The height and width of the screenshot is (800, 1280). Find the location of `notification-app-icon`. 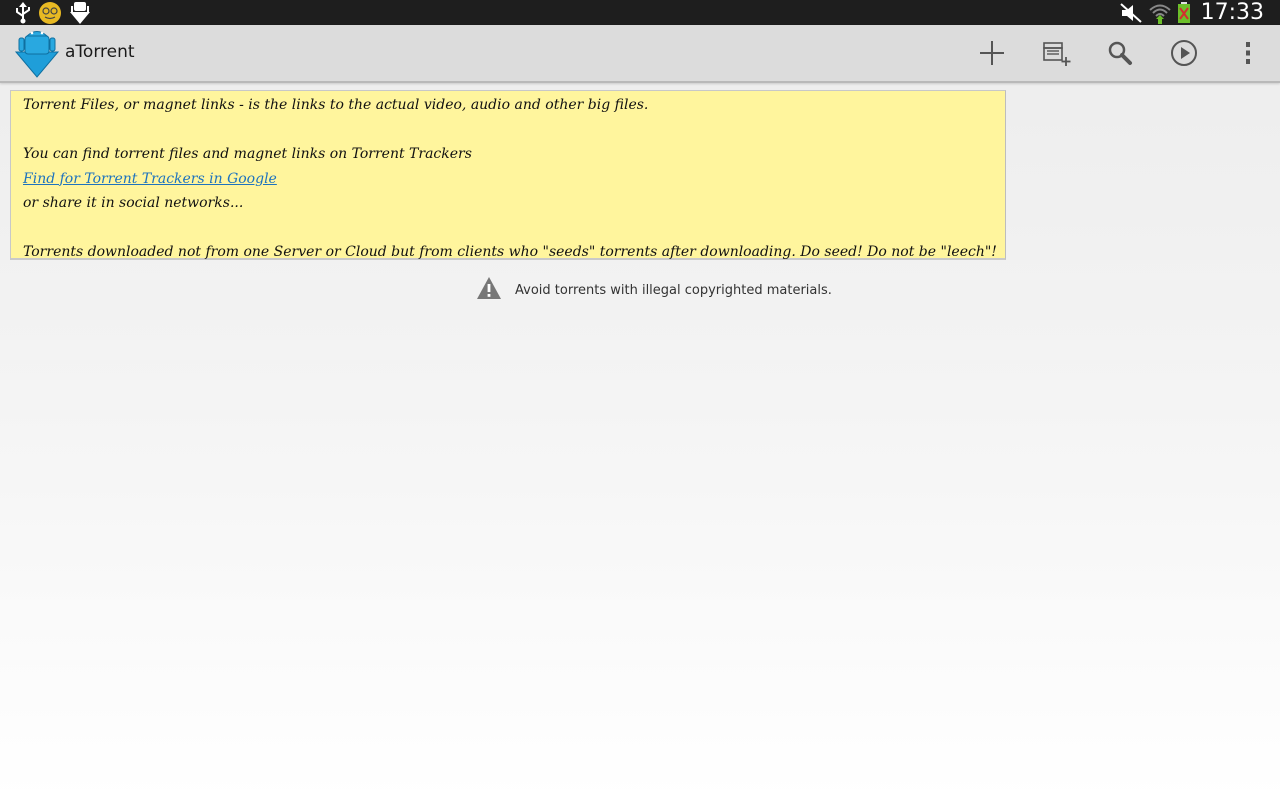

notification-app-icon is located at coordinates (50, 13).